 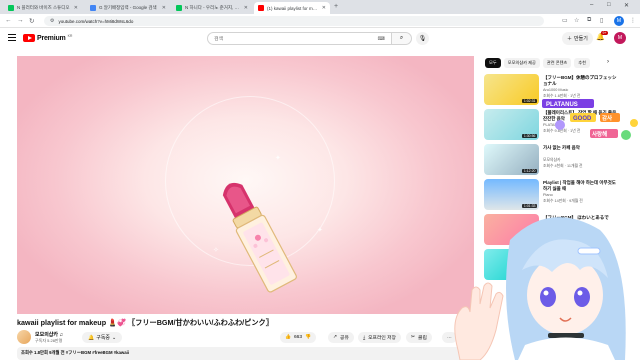 I want to click on browser-tab: N 하니다 - 우리노 준거지, 산량 … ✕, so click(x=212, y=8).